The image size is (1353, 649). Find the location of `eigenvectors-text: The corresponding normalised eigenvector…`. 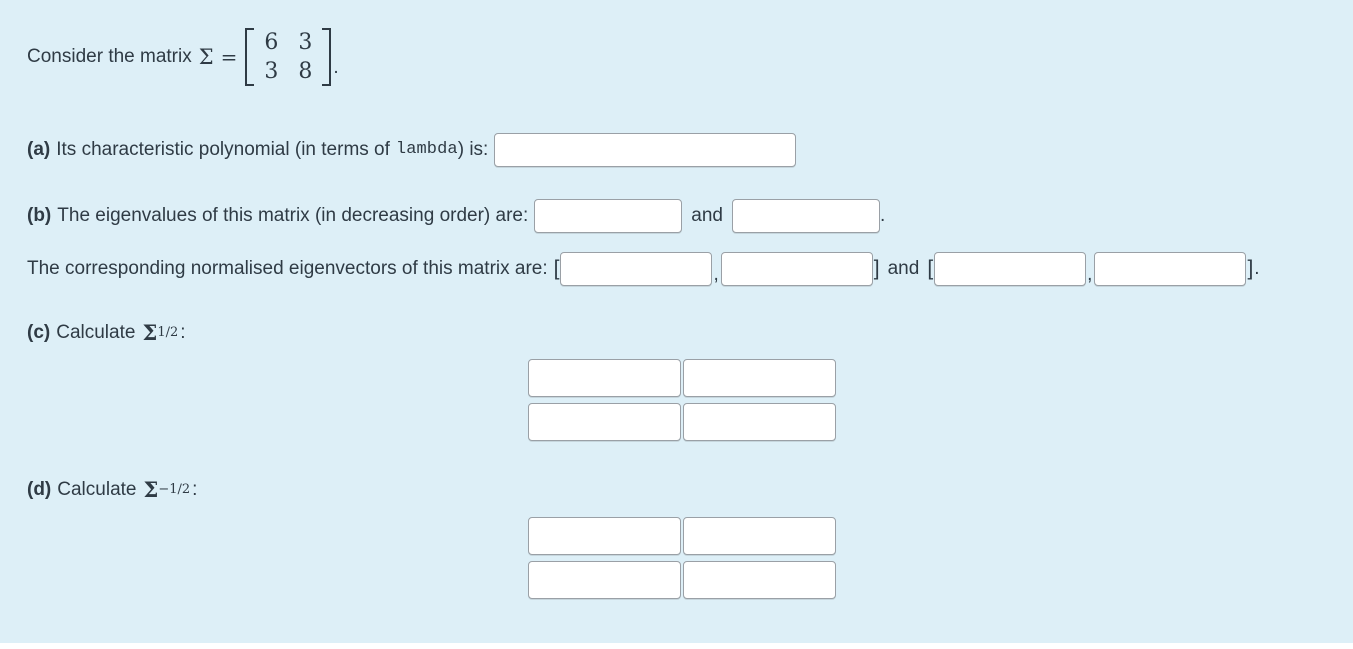

eigenvectors-text: The corresponding normalised eigenvector… is located at coordinates (287, 269).